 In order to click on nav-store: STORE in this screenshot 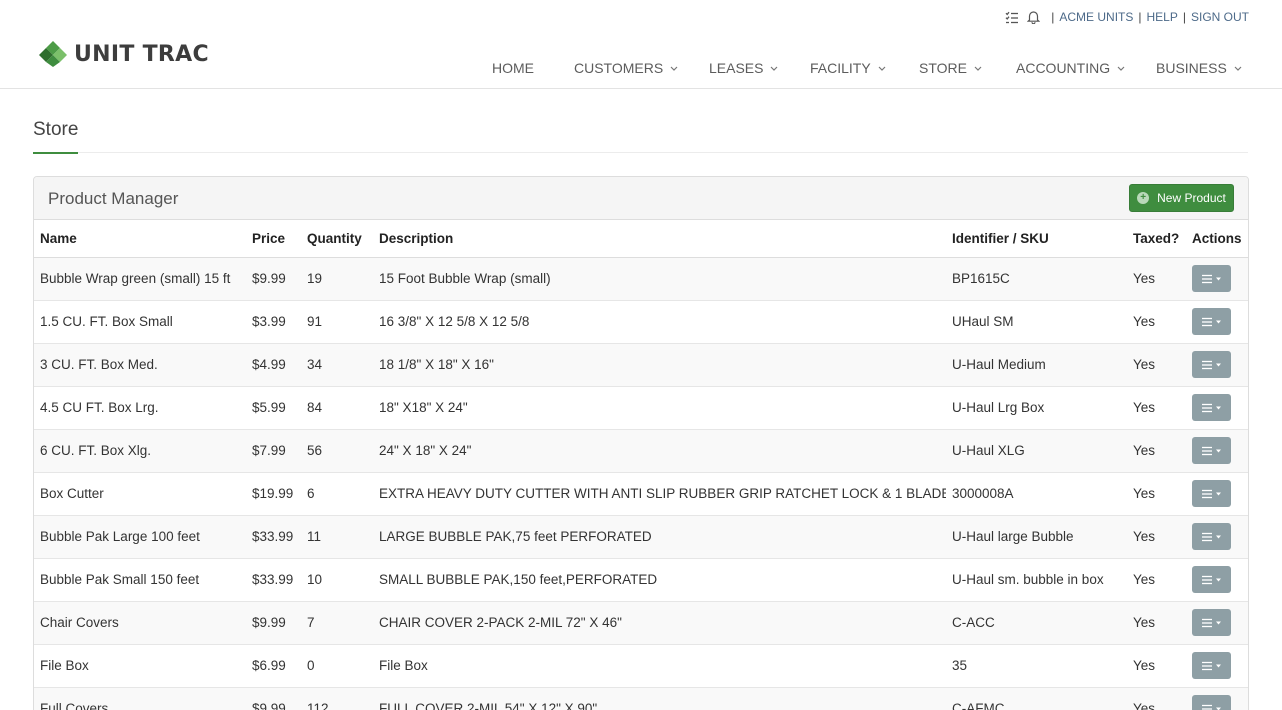, I will do `click(950, 68)`.